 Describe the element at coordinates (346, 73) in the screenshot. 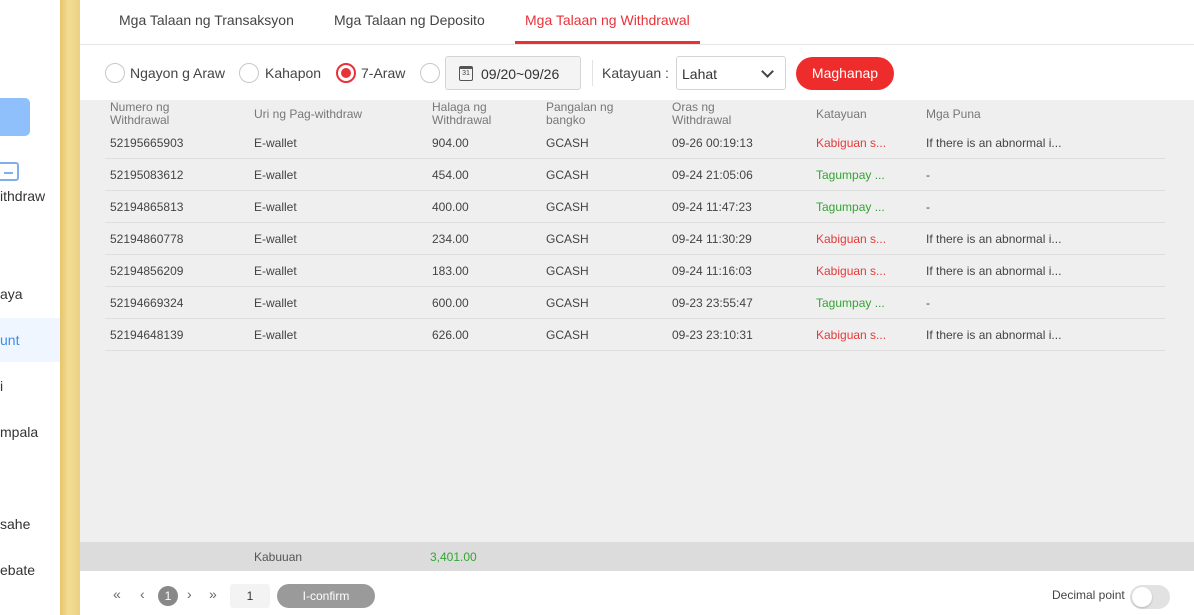

I see `radio-seven-days` at that location.